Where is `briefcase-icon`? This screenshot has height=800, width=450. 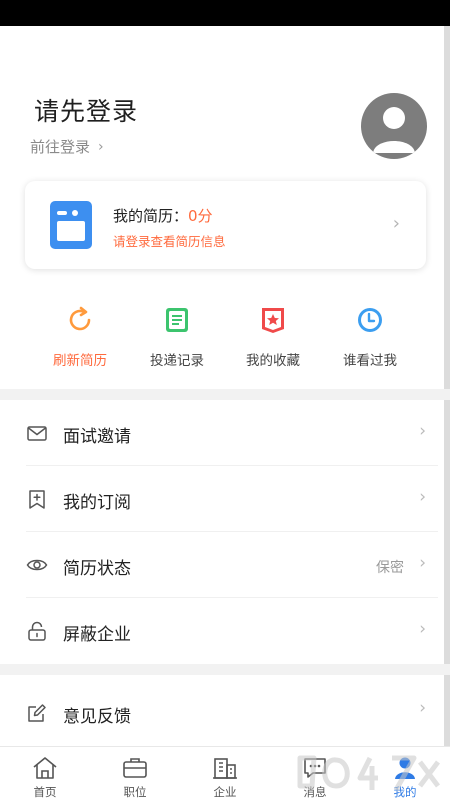
briefcase-icon is located at coordinates (135, 768).